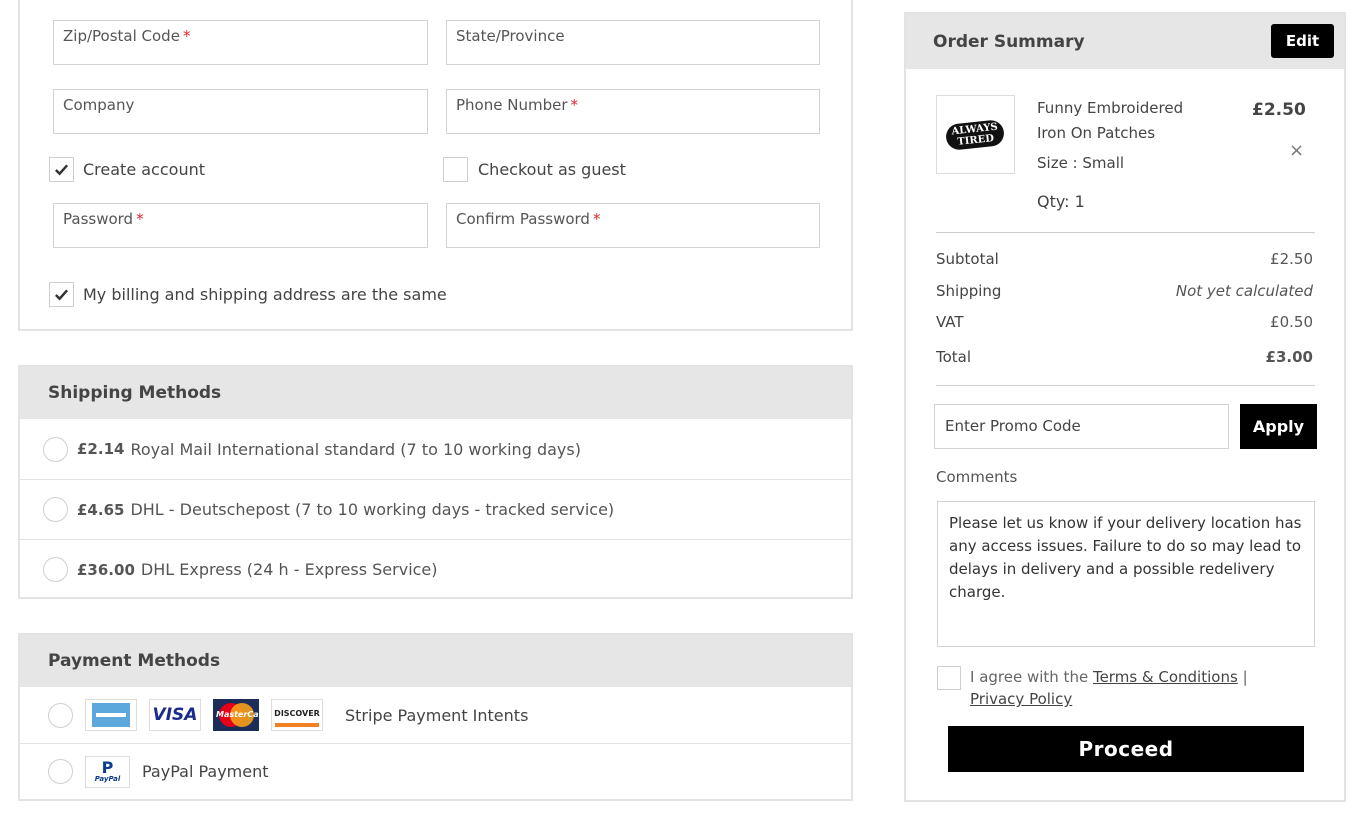 The width and height of the screenshot is (1363, 818). What do you see at coordinates (975, 134) in the screenshot?
I see `product-thumbnail: ALWAYS TIRED` at bounding box center [975, 134].